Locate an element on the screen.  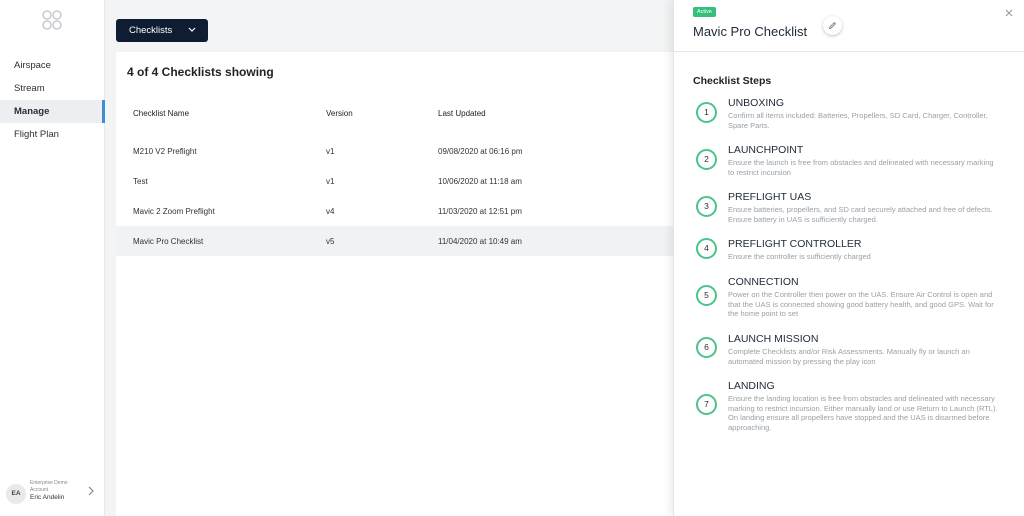
sidebar-nav: Airspace Stream Manage Flight Plan is located at coordinates (52, 100).